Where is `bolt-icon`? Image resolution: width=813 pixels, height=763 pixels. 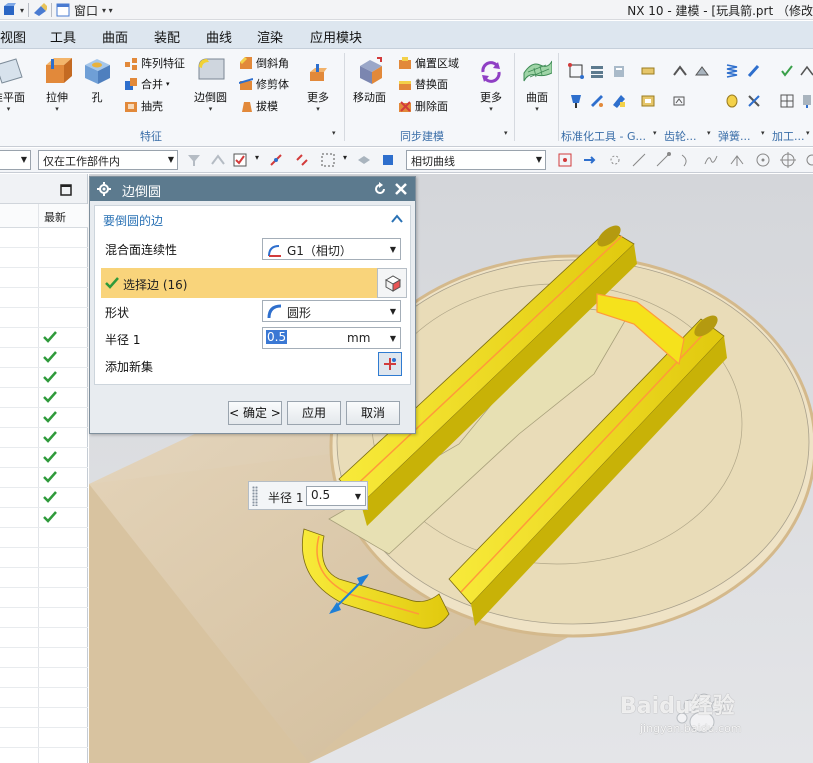 bolt-icon is located at coordinates (597, 101).